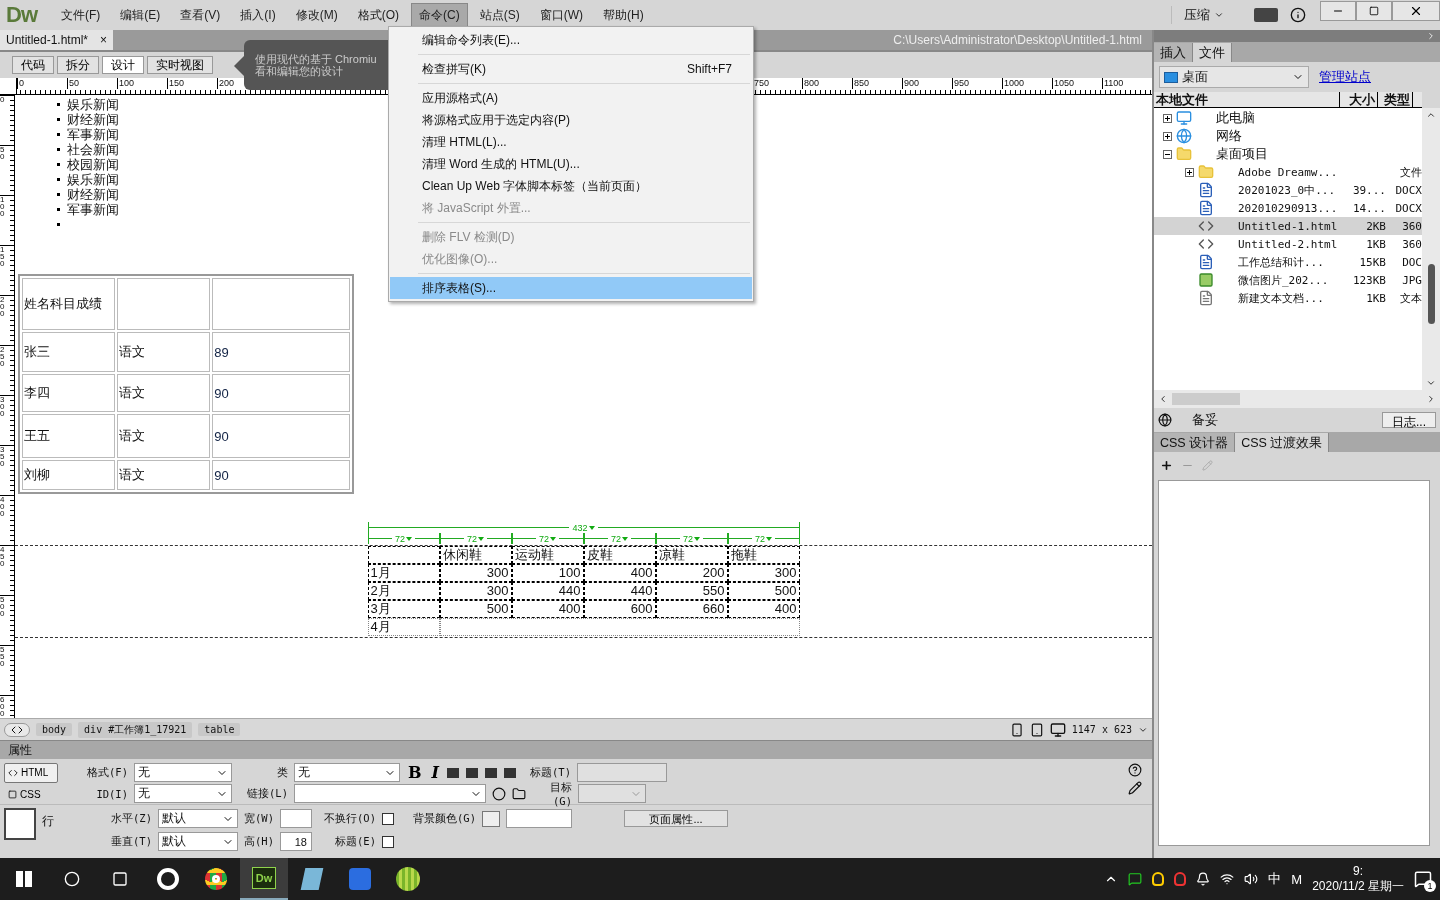 The width and height of the screenshot is (1440, 900). I want to click on column-header: 本地文件, so click(1247, 99).